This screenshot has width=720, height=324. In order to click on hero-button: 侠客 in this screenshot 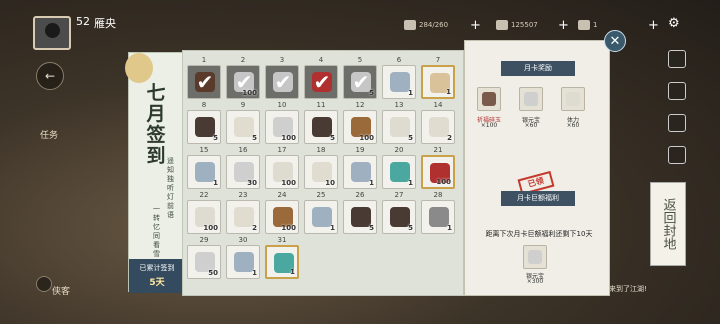, I will do `click(61, 290)`.